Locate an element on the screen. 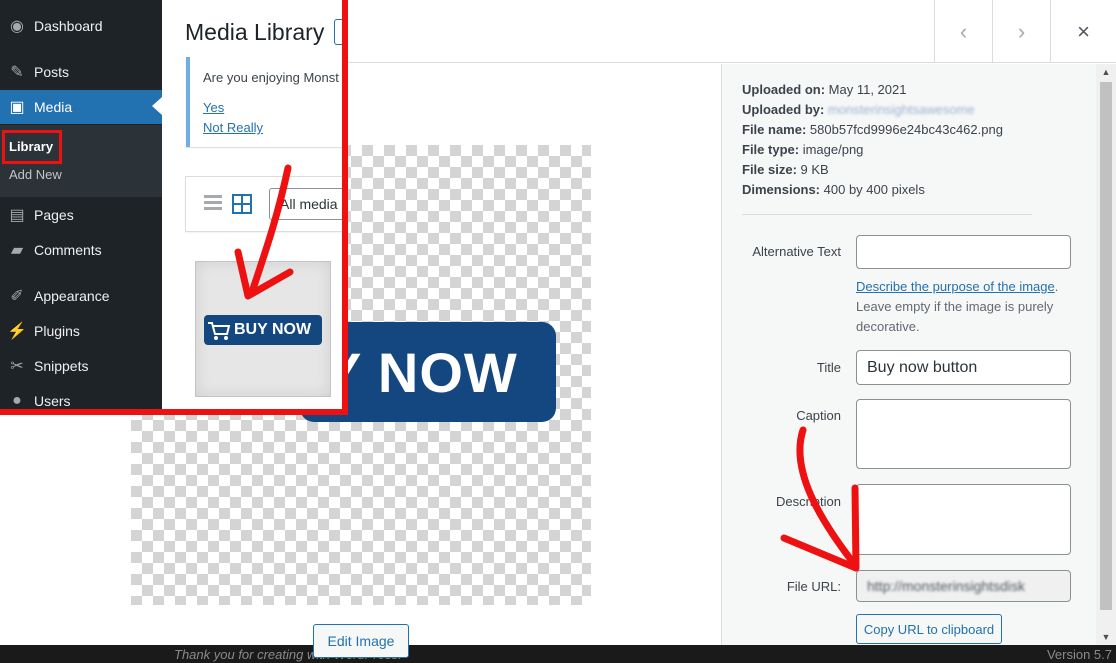  scroll-down-icon: ▼ is located at coordinates (1106, 637).